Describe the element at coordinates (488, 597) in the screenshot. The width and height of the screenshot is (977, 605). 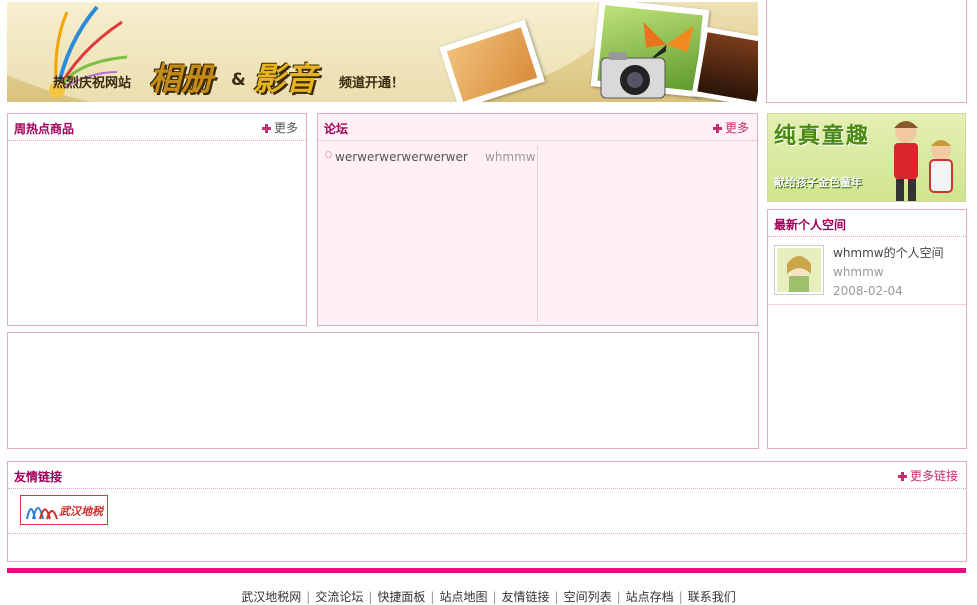
I see `footer-links: 武汉地税网 | 交流论坛 | 快捷面板 | 站点地图 | 友情链接 | 空间列表 | 站点存档 | 联系我们` at that location.